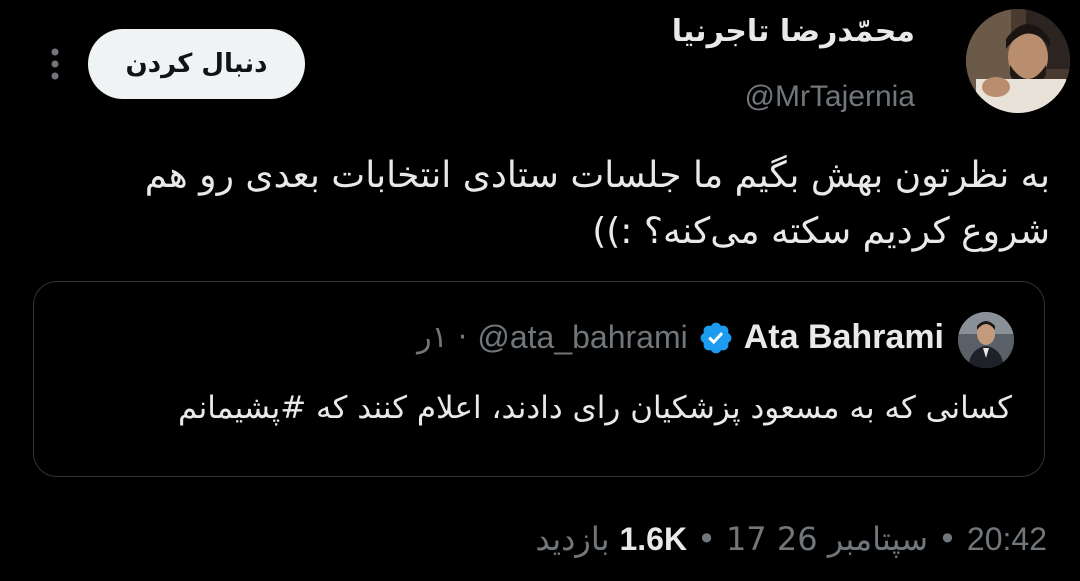 The width and height of the screenshot is (1080, 581). Describe the element at coordinates (1018, 61) in the screenshot. I see `author-avatar` at that location.